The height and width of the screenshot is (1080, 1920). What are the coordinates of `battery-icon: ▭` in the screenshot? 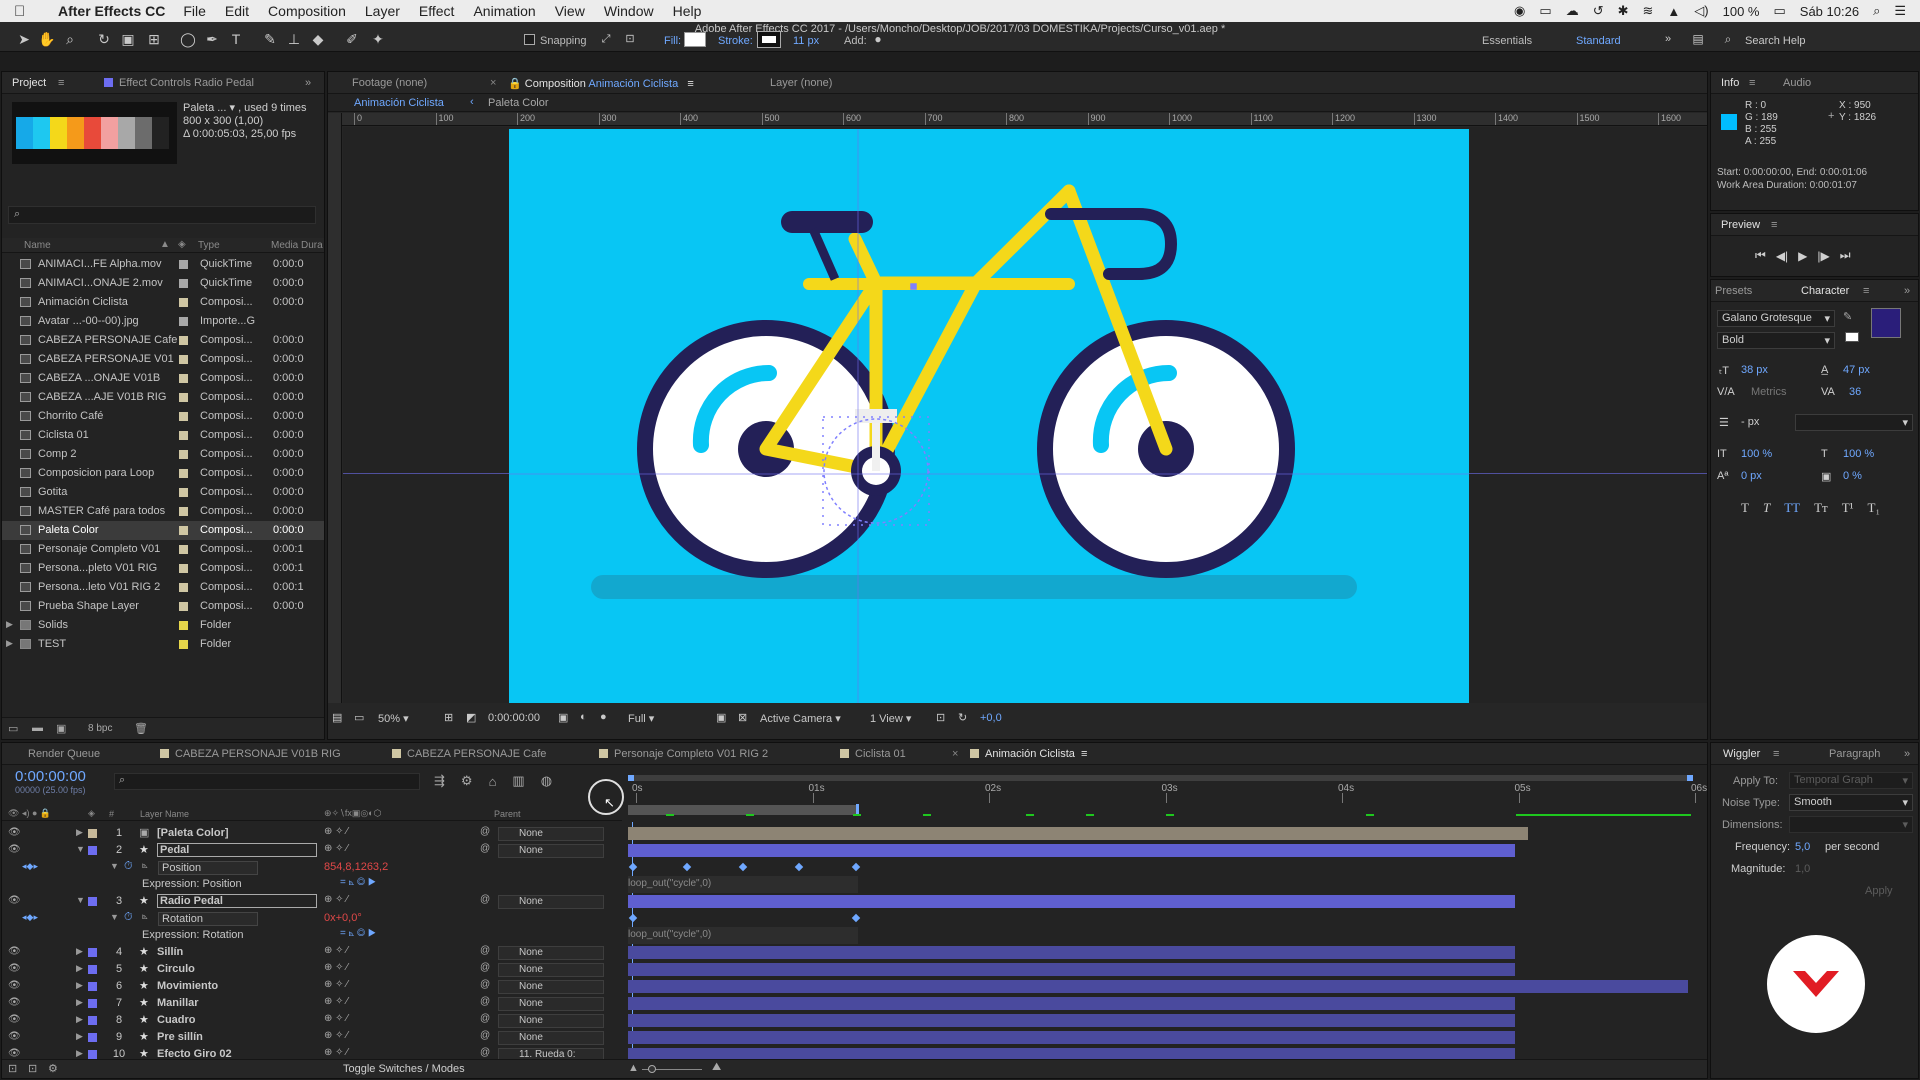 It's located at (1779, 11).